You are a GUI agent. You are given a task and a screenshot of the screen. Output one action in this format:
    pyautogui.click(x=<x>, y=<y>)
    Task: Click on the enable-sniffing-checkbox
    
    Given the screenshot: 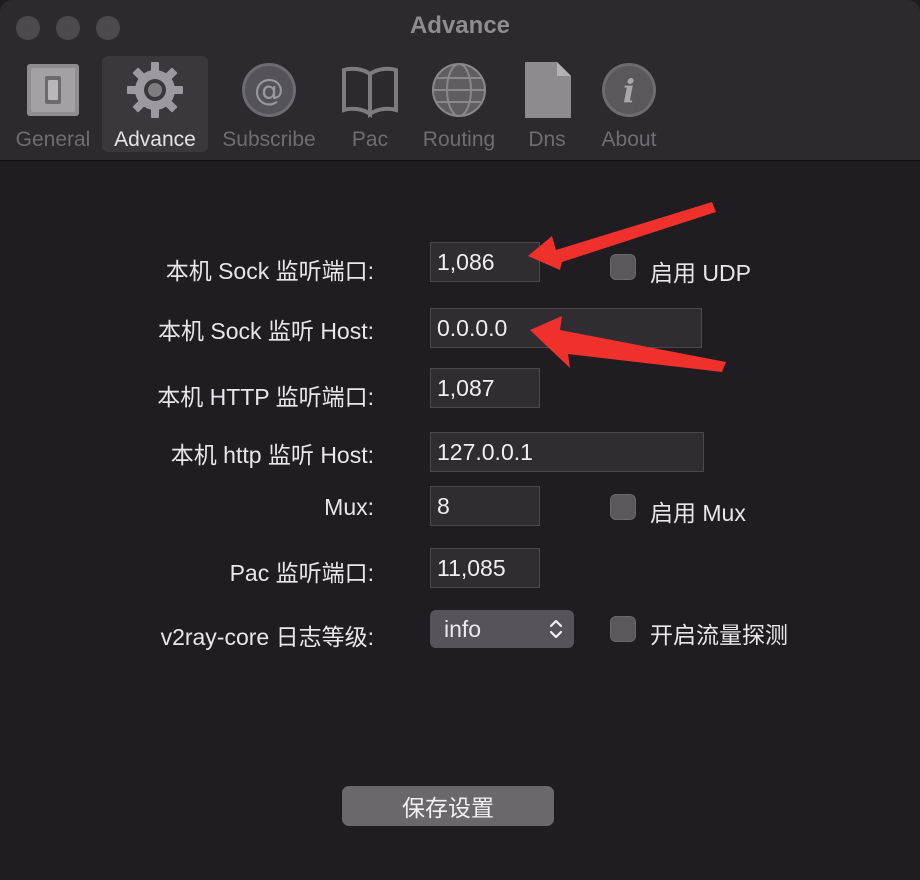 What is the action you would take?
    pyautogui.click(x=623, y=629)
    